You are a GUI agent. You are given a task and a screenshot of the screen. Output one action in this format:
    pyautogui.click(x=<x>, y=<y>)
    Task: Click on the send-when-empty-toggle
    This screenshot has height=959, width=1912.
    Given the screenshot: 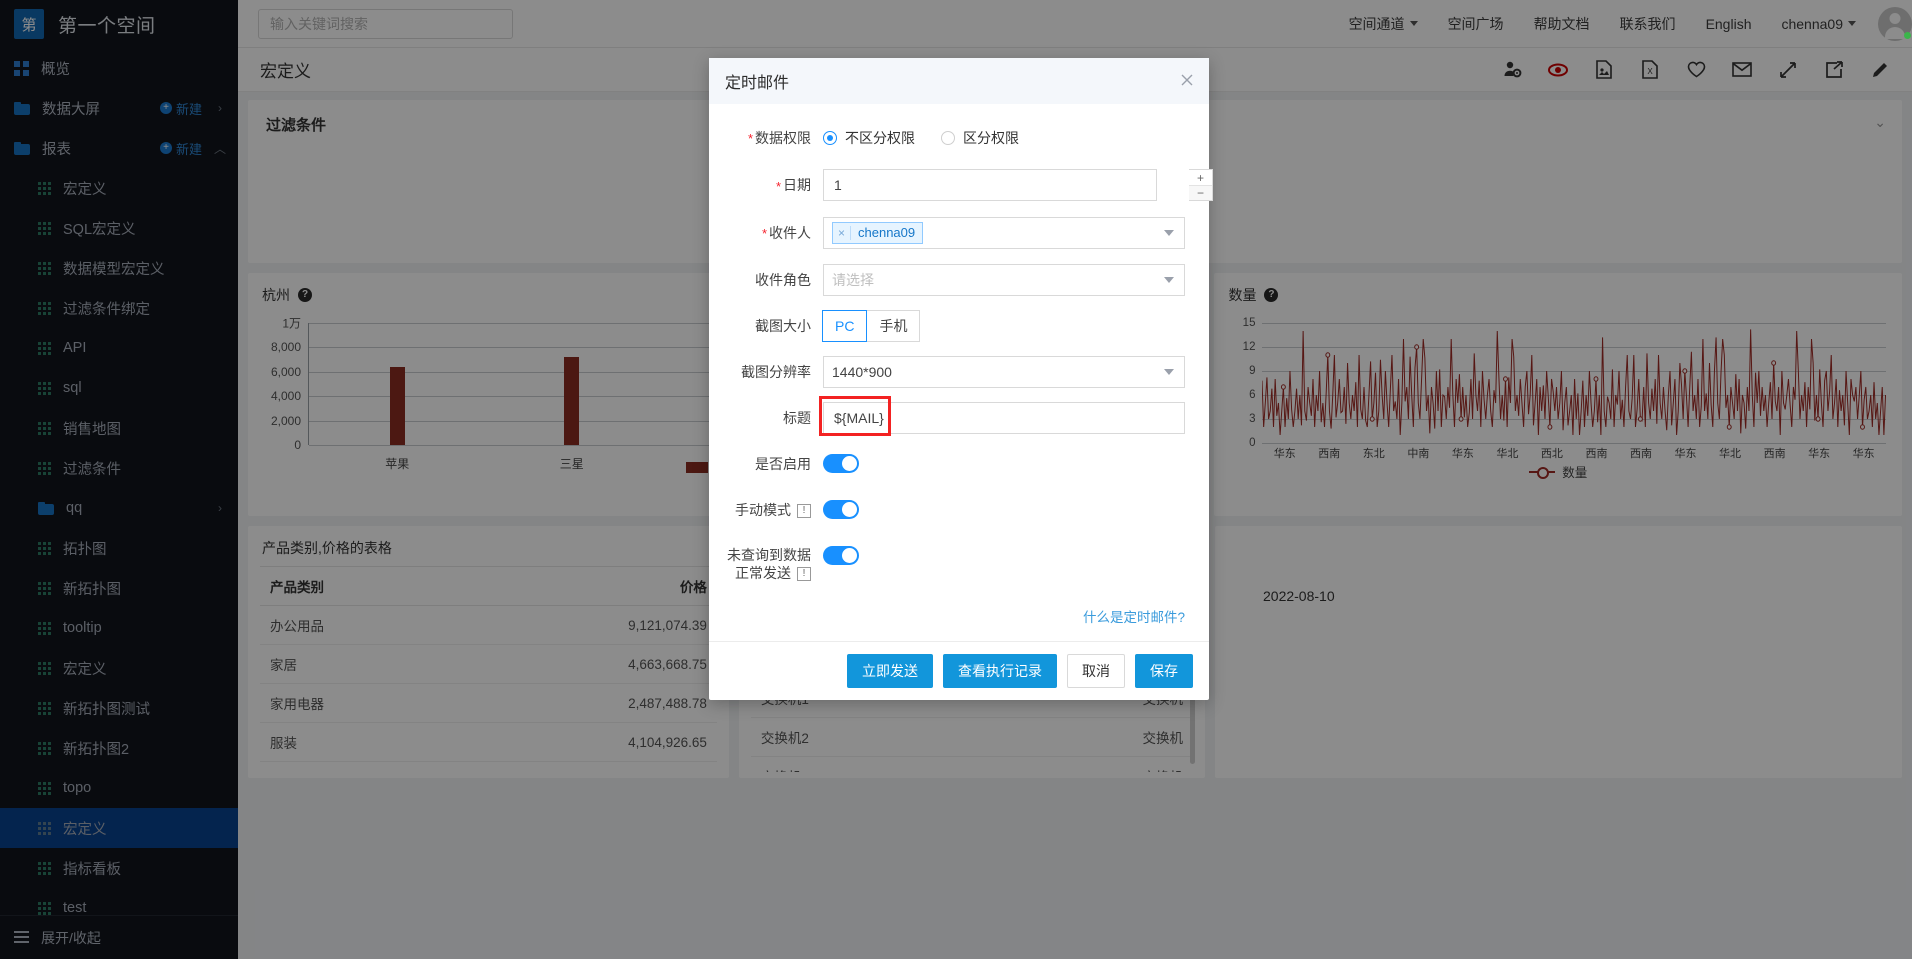 What is the action you would take?
    pyautogui.click(x=841, y=555)
    